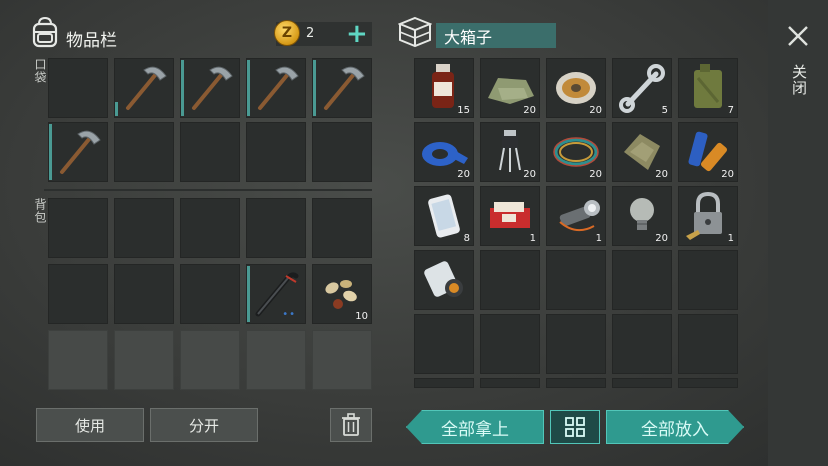 Image resolution: width=828 pixels, height=466 pixels. Describe the element at coordinates (510, 152) in the screenshot. I see `transistor-slot: 20` at that location.